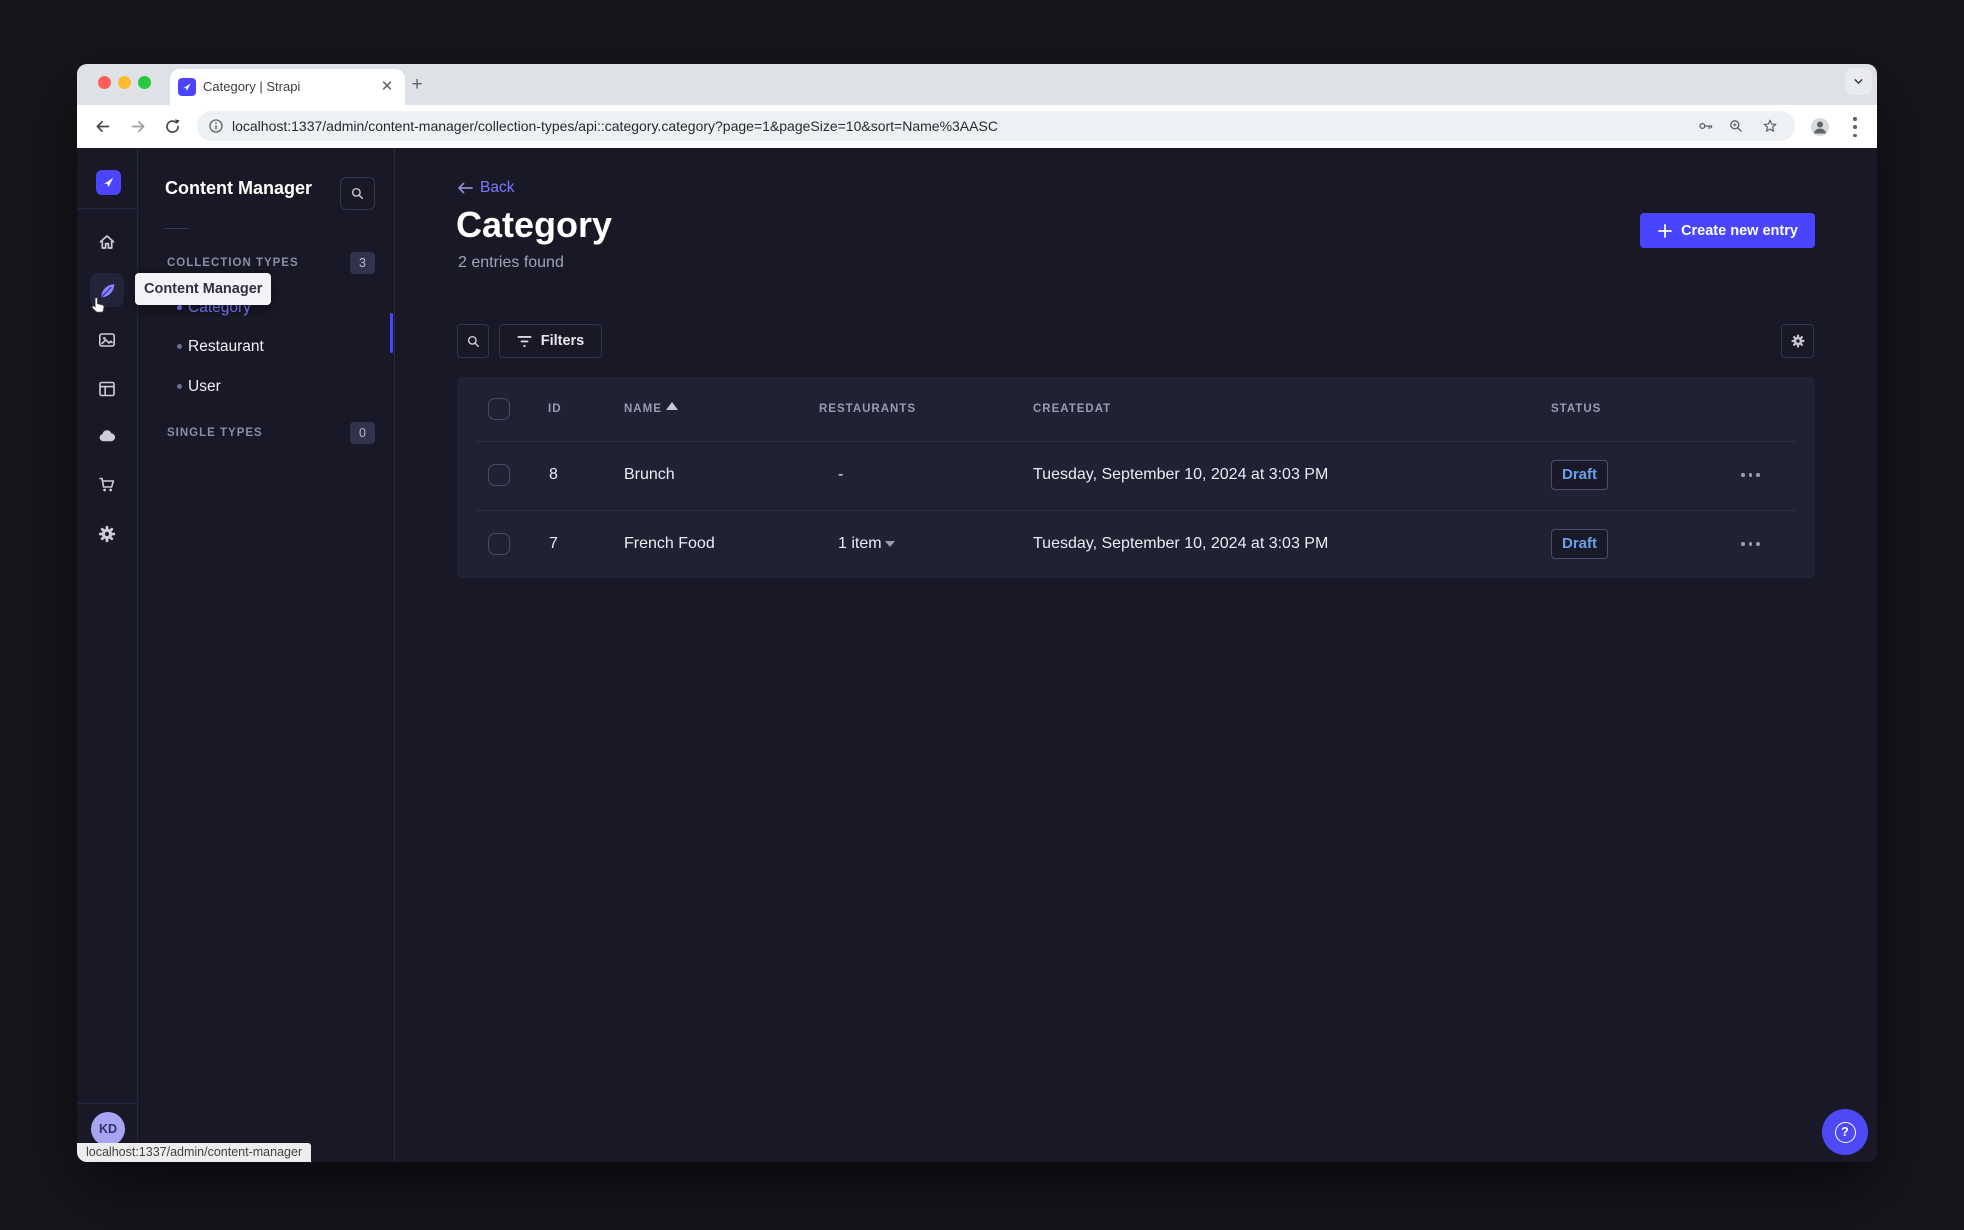 Image resolution: width=1964 pixels, height=1230 pixels. I want to click on table-search-button, so click(473, 341).